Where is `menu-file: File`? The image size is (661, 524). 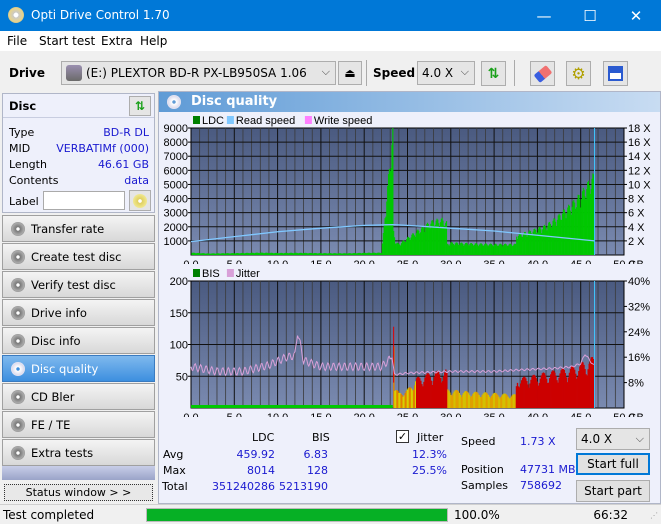
menu-file: File is located at coordinates (17, 41).